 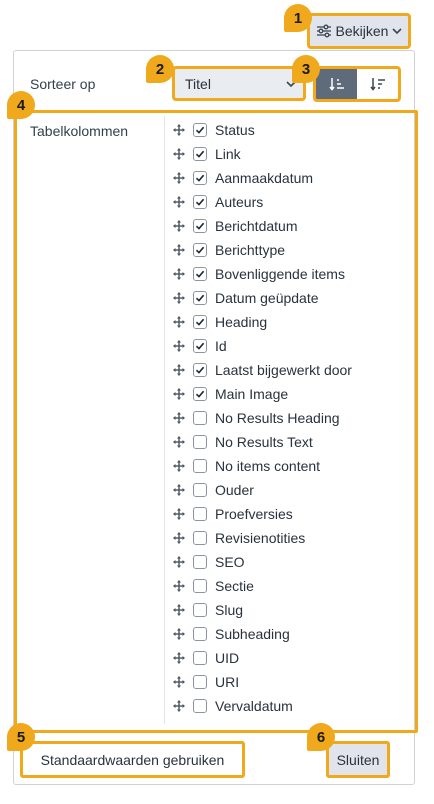 I want to click on column-label: SEO, so click(x=230, y=562).